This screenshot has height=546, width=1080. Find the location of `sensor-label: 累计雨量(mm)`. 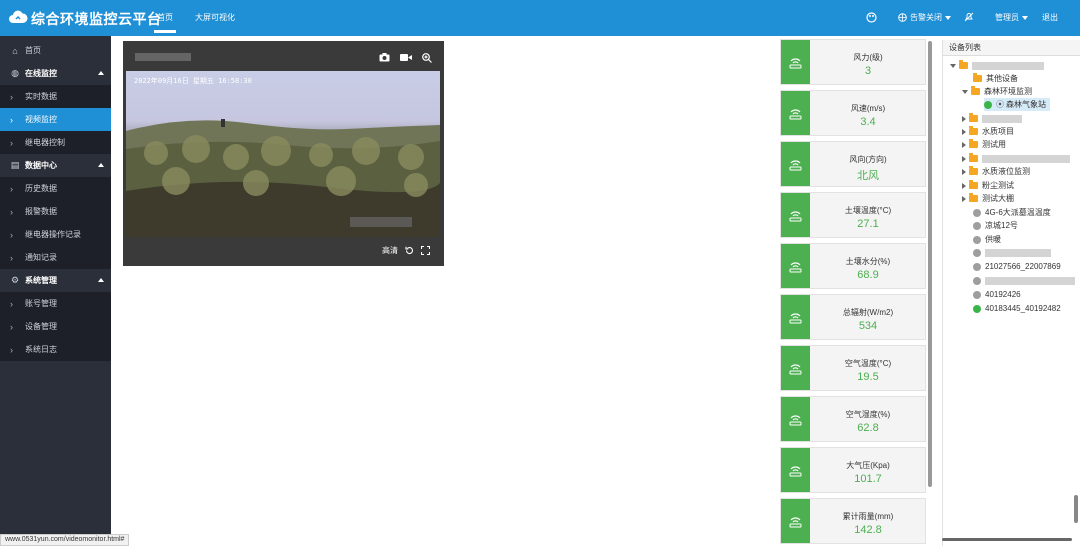

sensor-label: 累计雨量(mm) is located at coordinates (868, 516).